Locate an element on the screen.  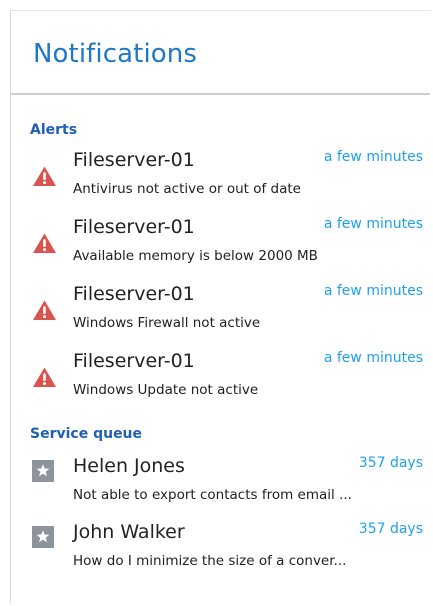
panel-title: Notifications is located at coordinates (115, 54).